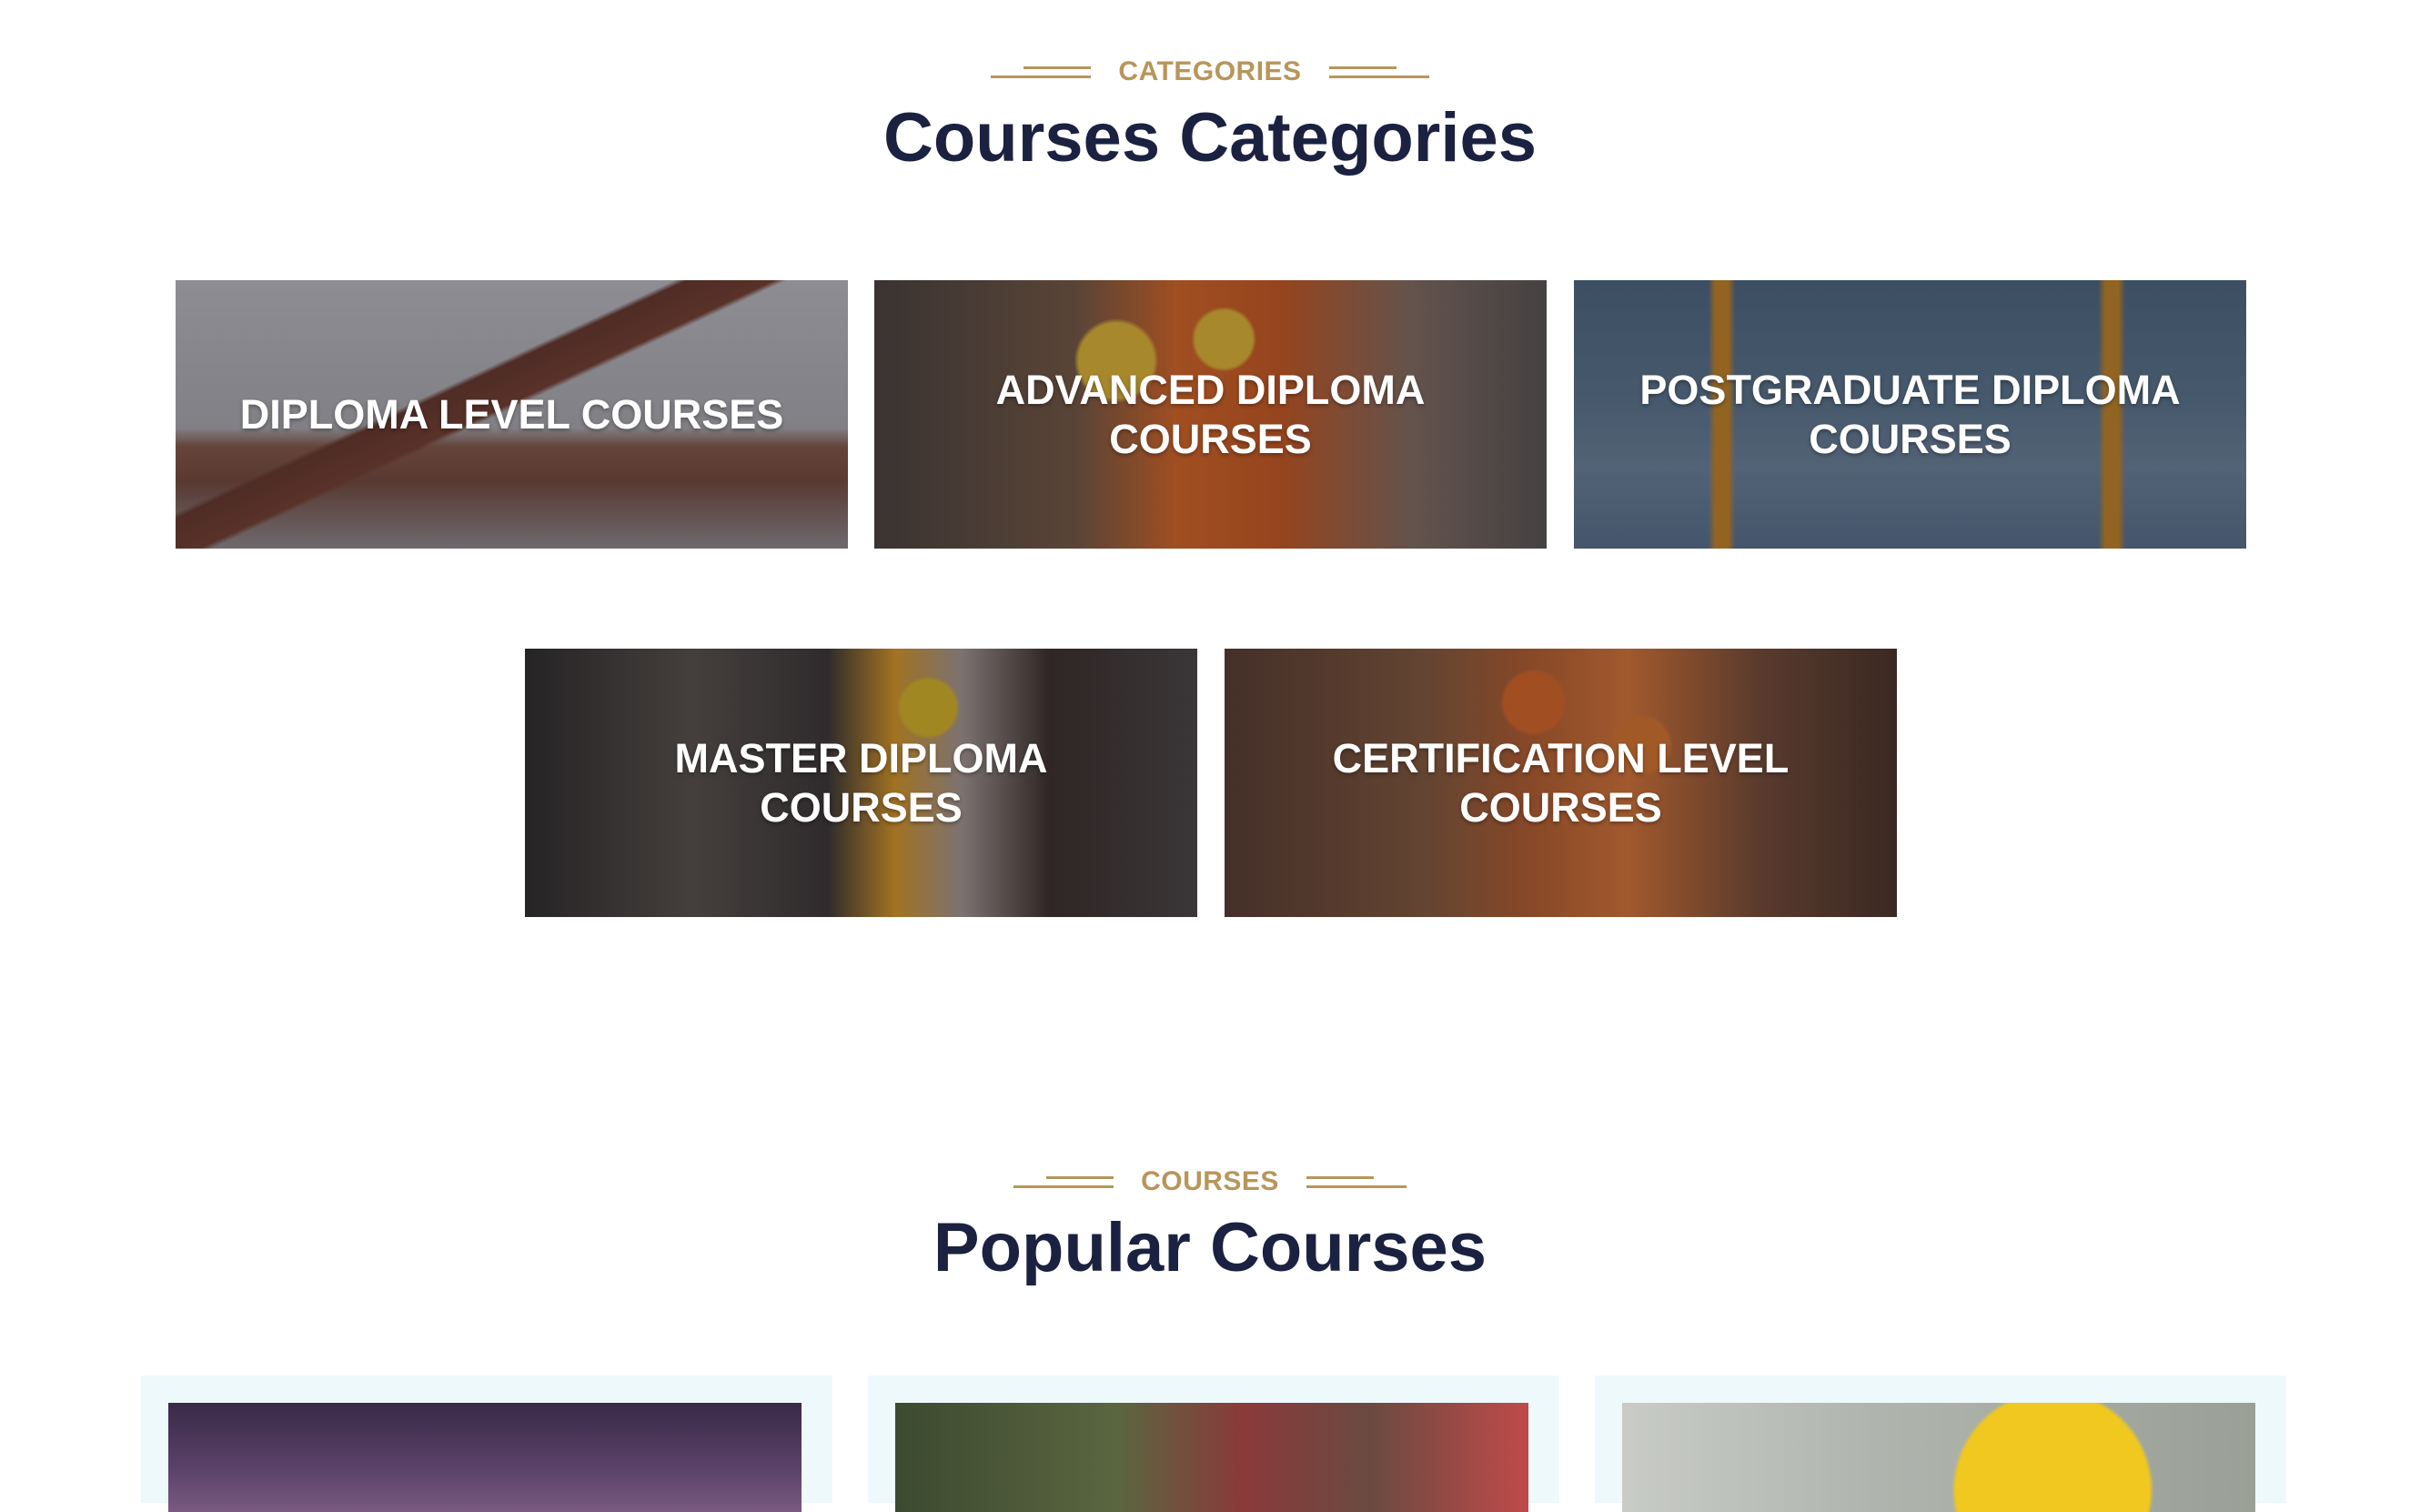 This screenshot has height=1512, width=2420. I want to click on category-card-advanced-diploma: ADVANCED DIPLOMA COURSES, so click(1210, 415).